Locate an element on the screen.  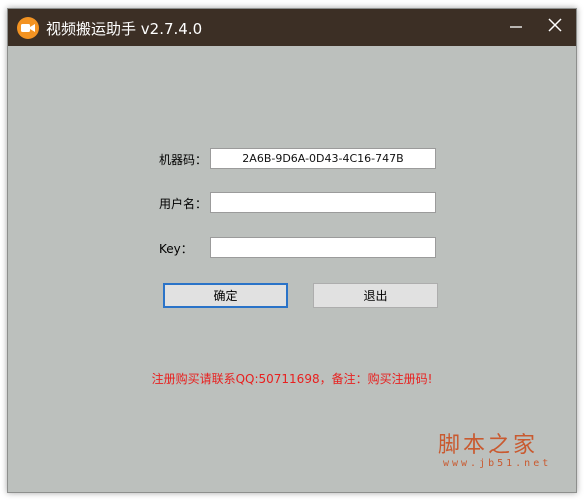
username-input is located at coordinates (323, 202).